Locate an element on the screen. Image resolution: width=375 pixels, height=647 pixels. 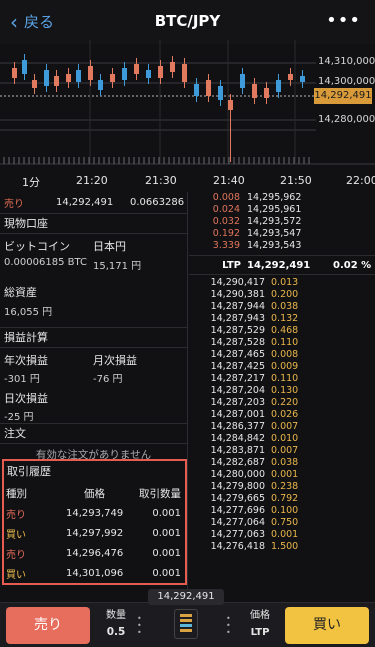
time-label: 21:20 is located at coordinates (92, 180).